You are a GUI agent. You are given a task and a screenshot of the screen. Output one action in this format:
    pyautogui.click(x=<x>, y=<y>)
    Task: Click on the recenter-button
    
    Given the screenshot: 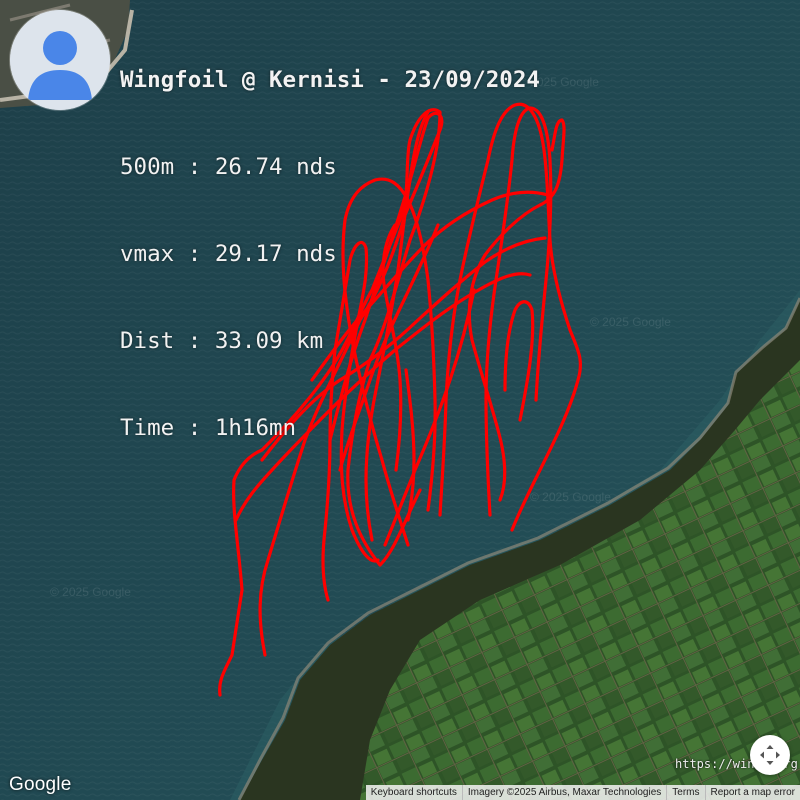 What is the action you would take?
    pyautogui.click(x=770, y=755)
    